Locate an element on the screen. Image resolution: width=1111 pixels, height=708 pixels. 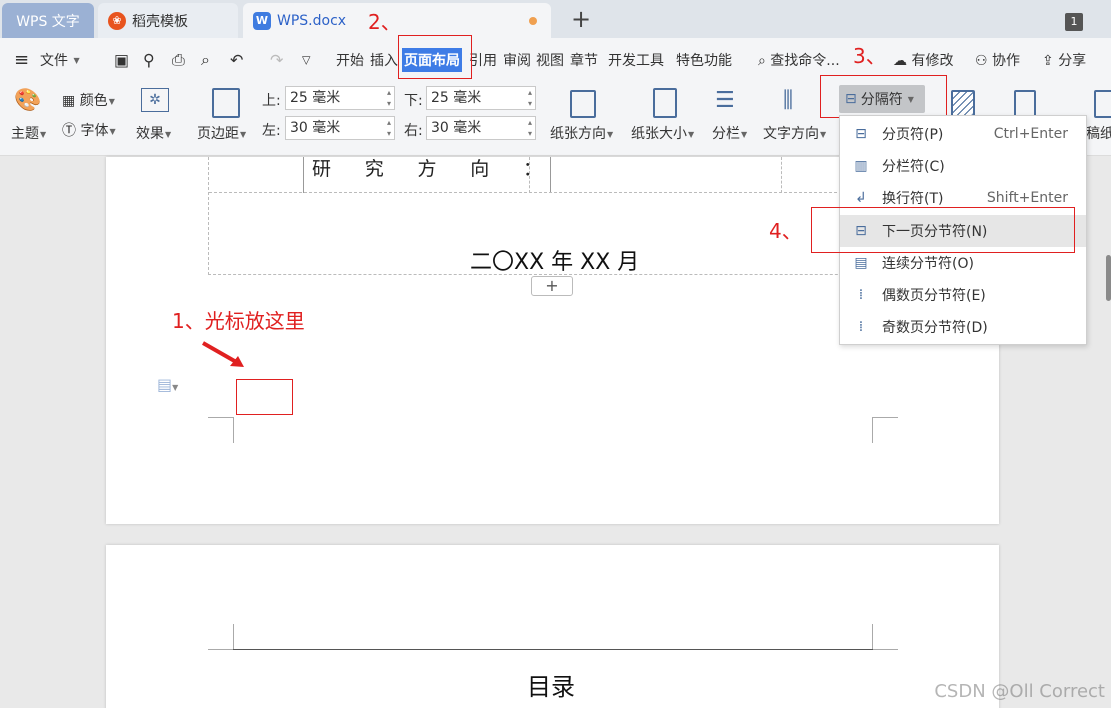
top-margin-input: 25 毫米 is located at coordinates (340, 98).